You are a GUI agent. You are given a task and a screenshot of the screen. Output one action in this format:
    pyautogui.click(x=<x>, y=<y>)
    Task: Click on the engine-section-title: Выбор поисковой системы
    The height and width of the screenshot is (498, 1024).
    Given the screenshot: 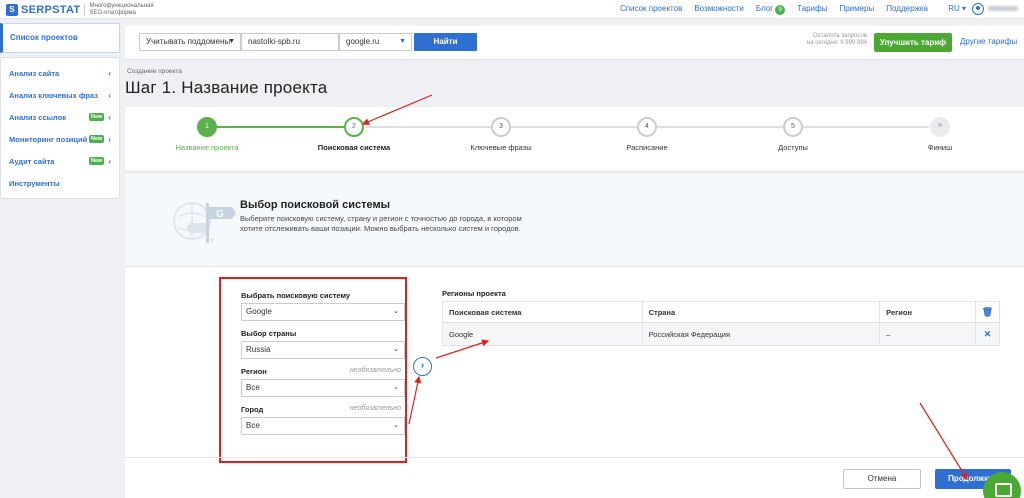 What is the action you would take?
    pyautogui.click(x=315, y=205)
    